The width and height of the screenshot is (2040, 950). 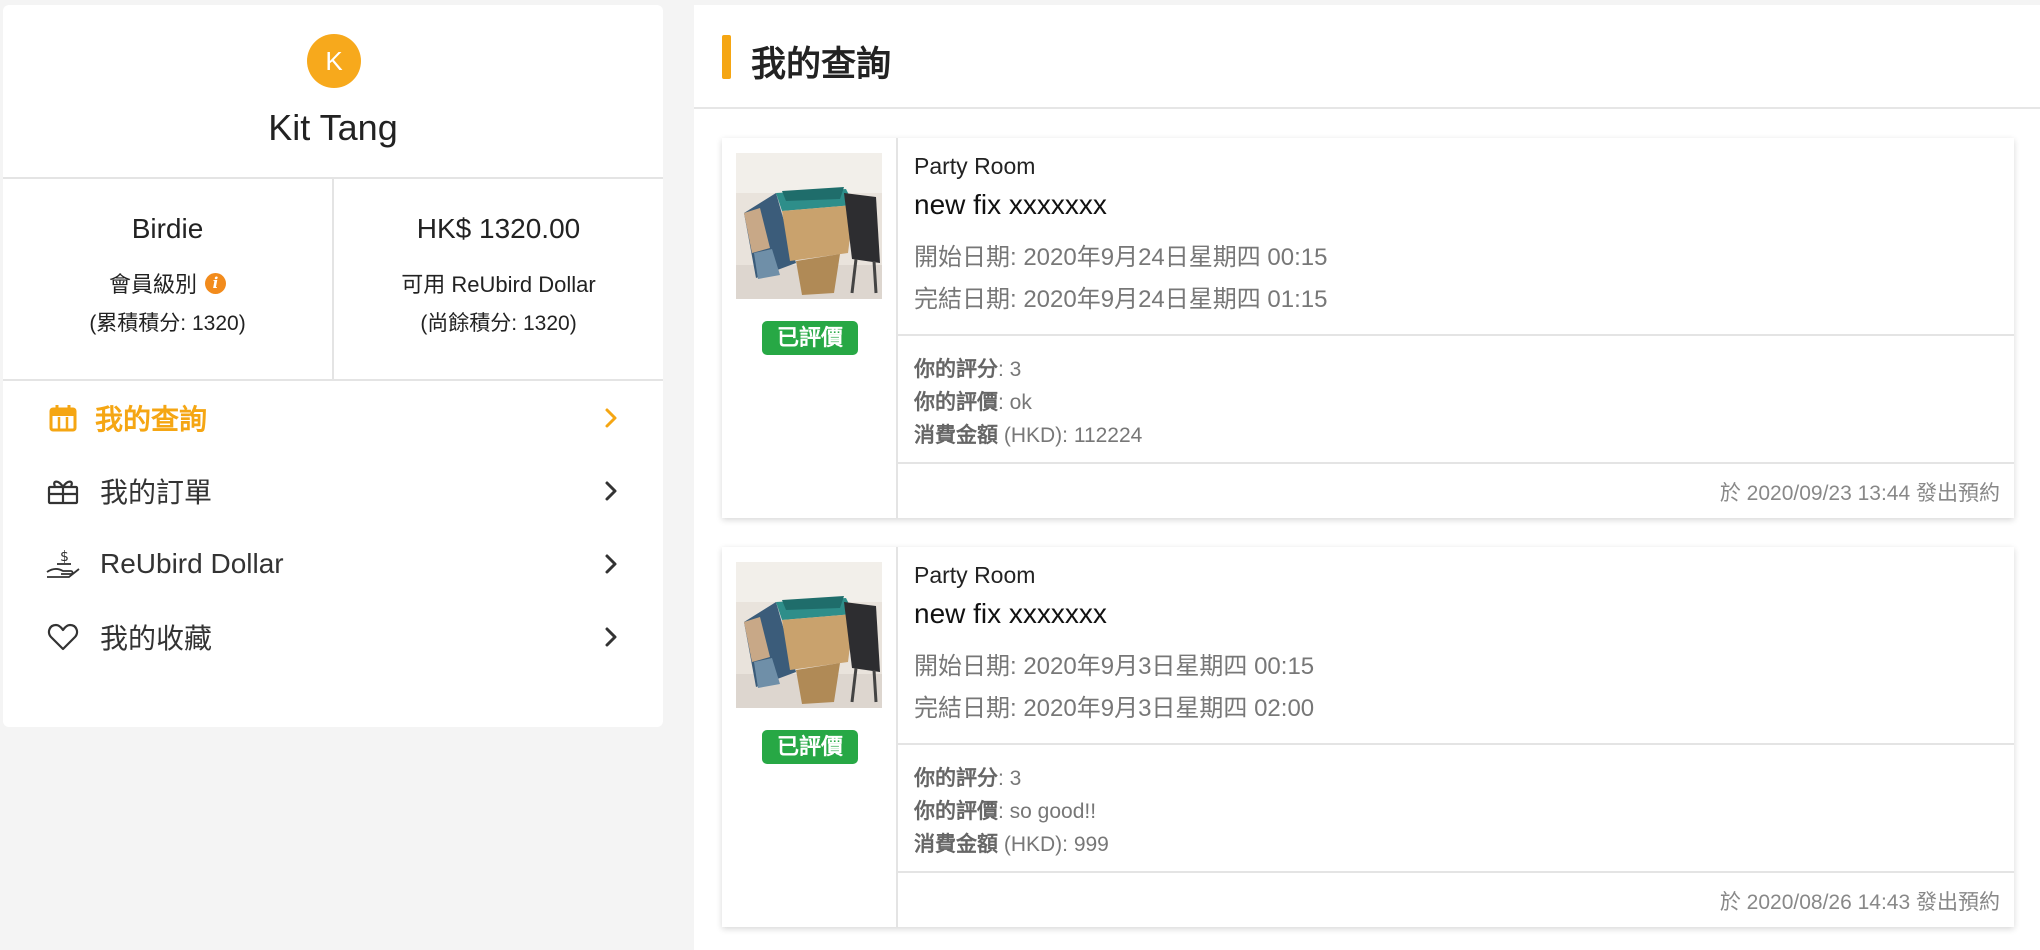 I want to click on calendar-icon, so click(x=63, y=418).